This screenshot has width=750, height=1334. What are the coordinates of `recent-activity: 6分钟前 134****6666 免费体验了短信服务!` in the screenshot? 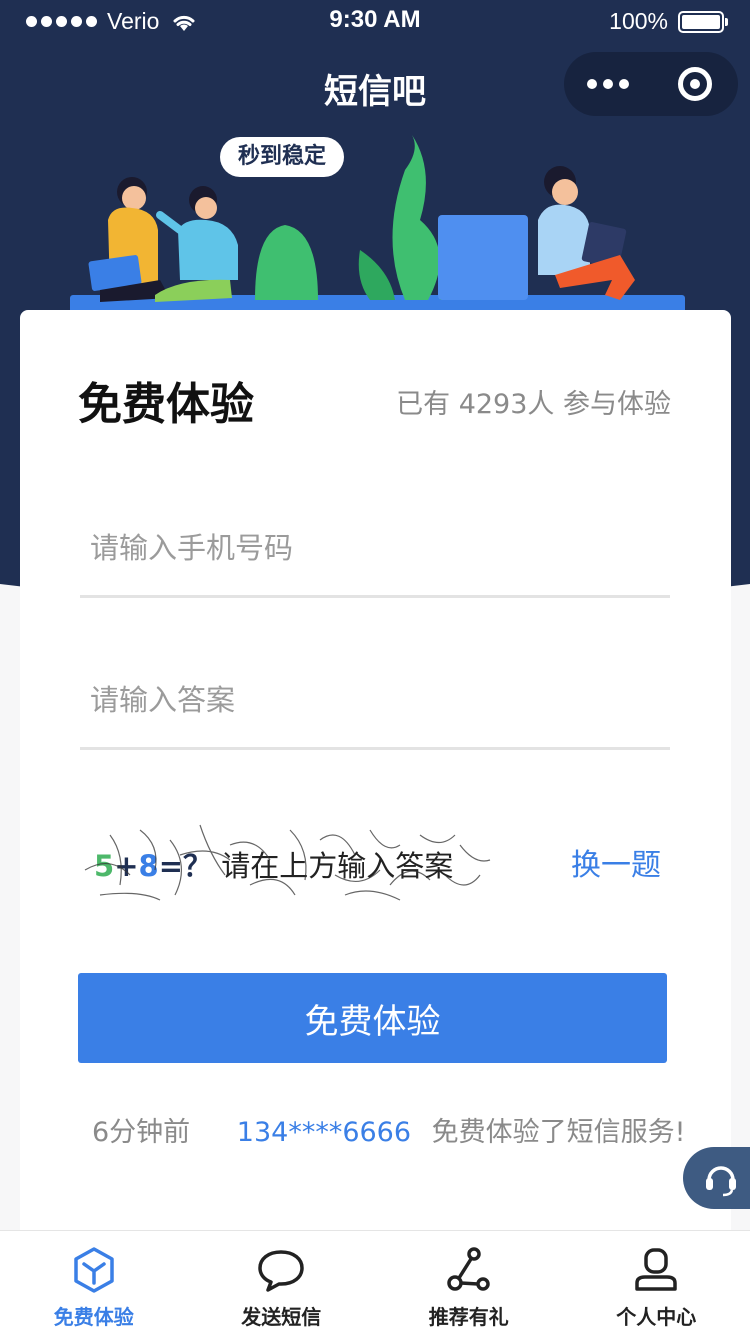 It's located at (388, 1129).